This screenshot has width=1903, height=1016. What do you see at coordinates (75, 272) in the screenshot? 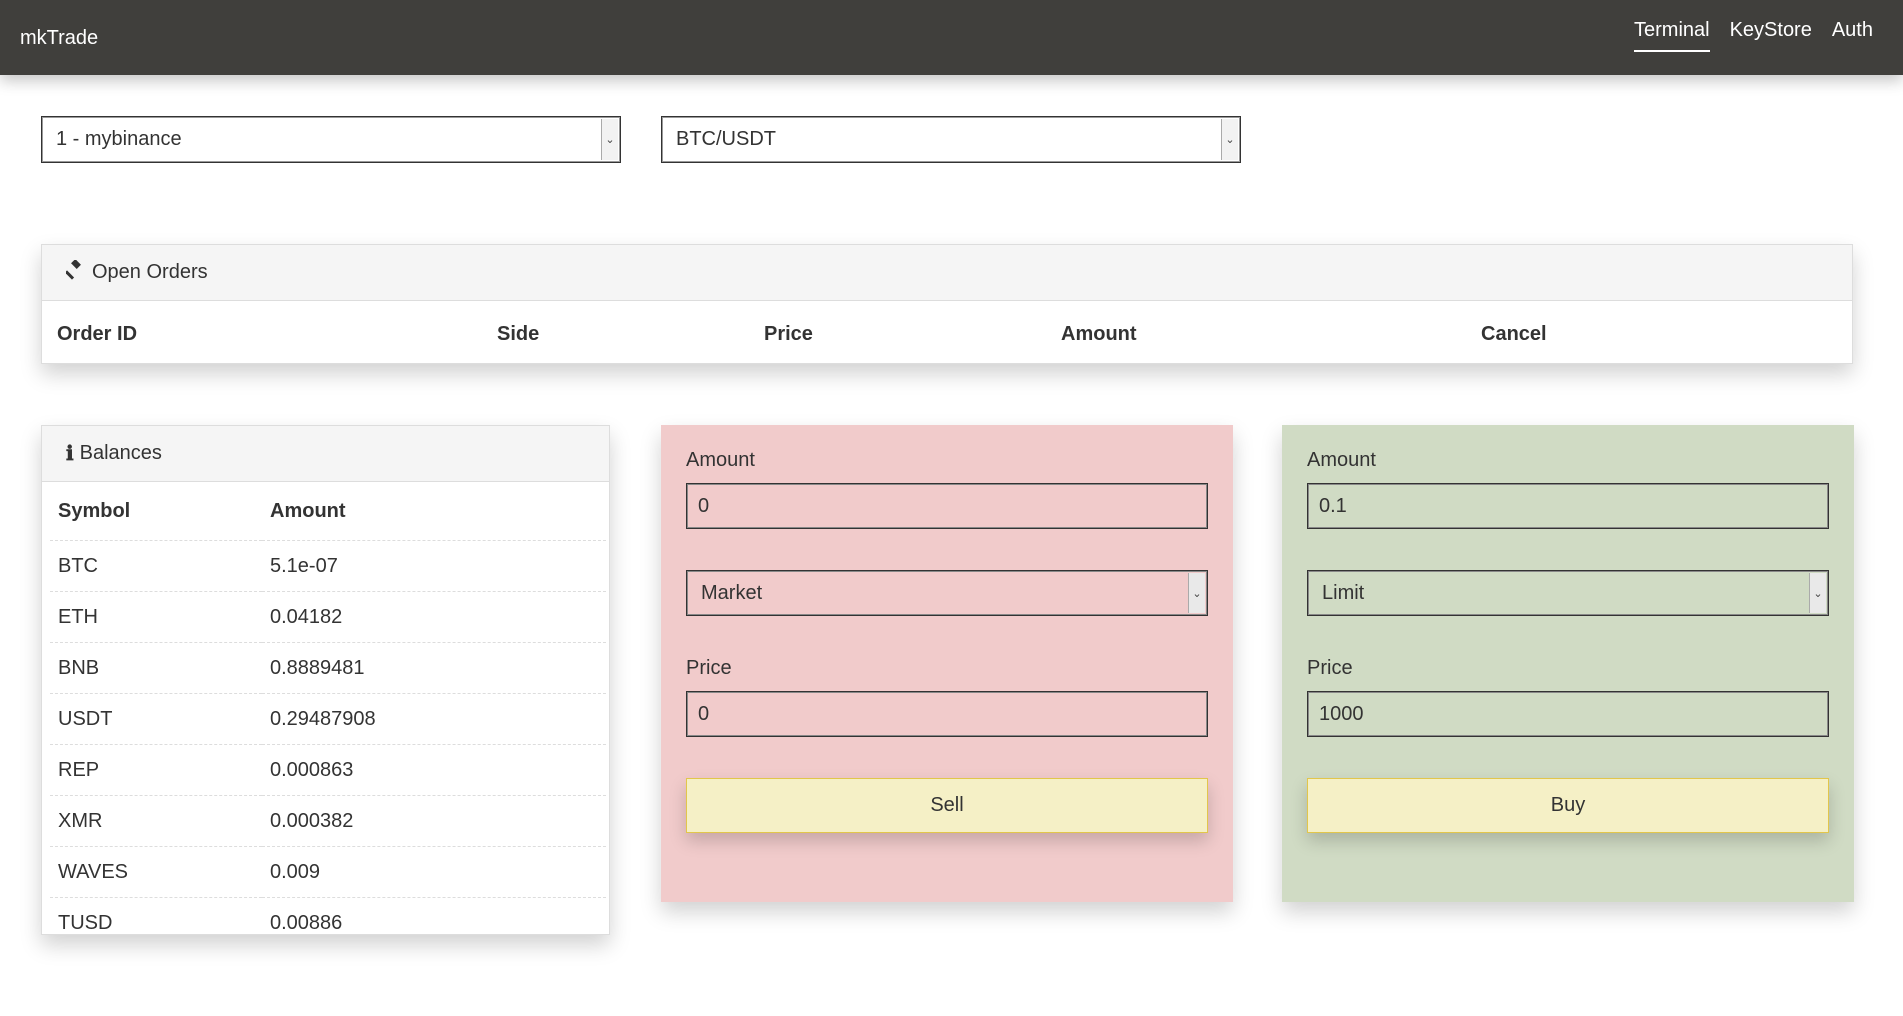
I see `gavel-icon` at bounding box center [75, 272].